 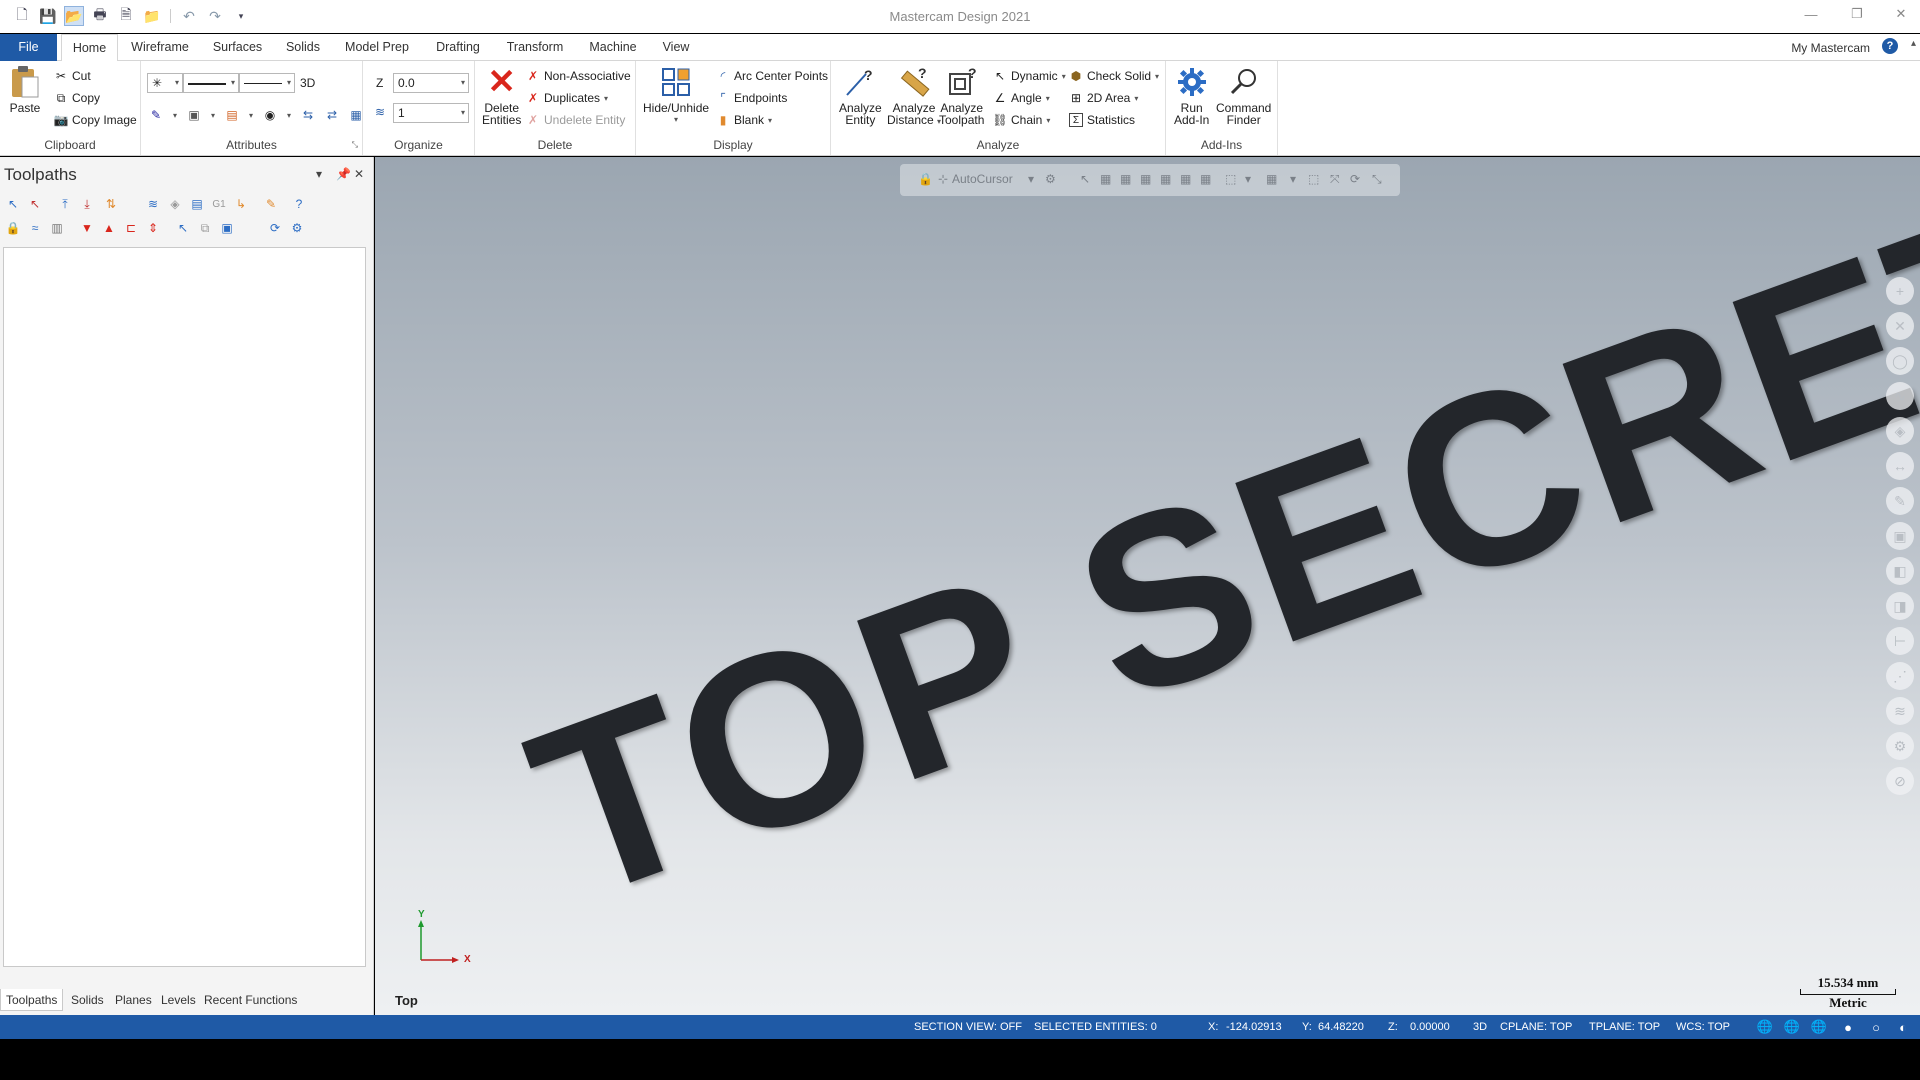 What do you see at coordinates (215, 16) in the screenshot?
I see `redo-icon: ↷` at bounding box center [215, 16].